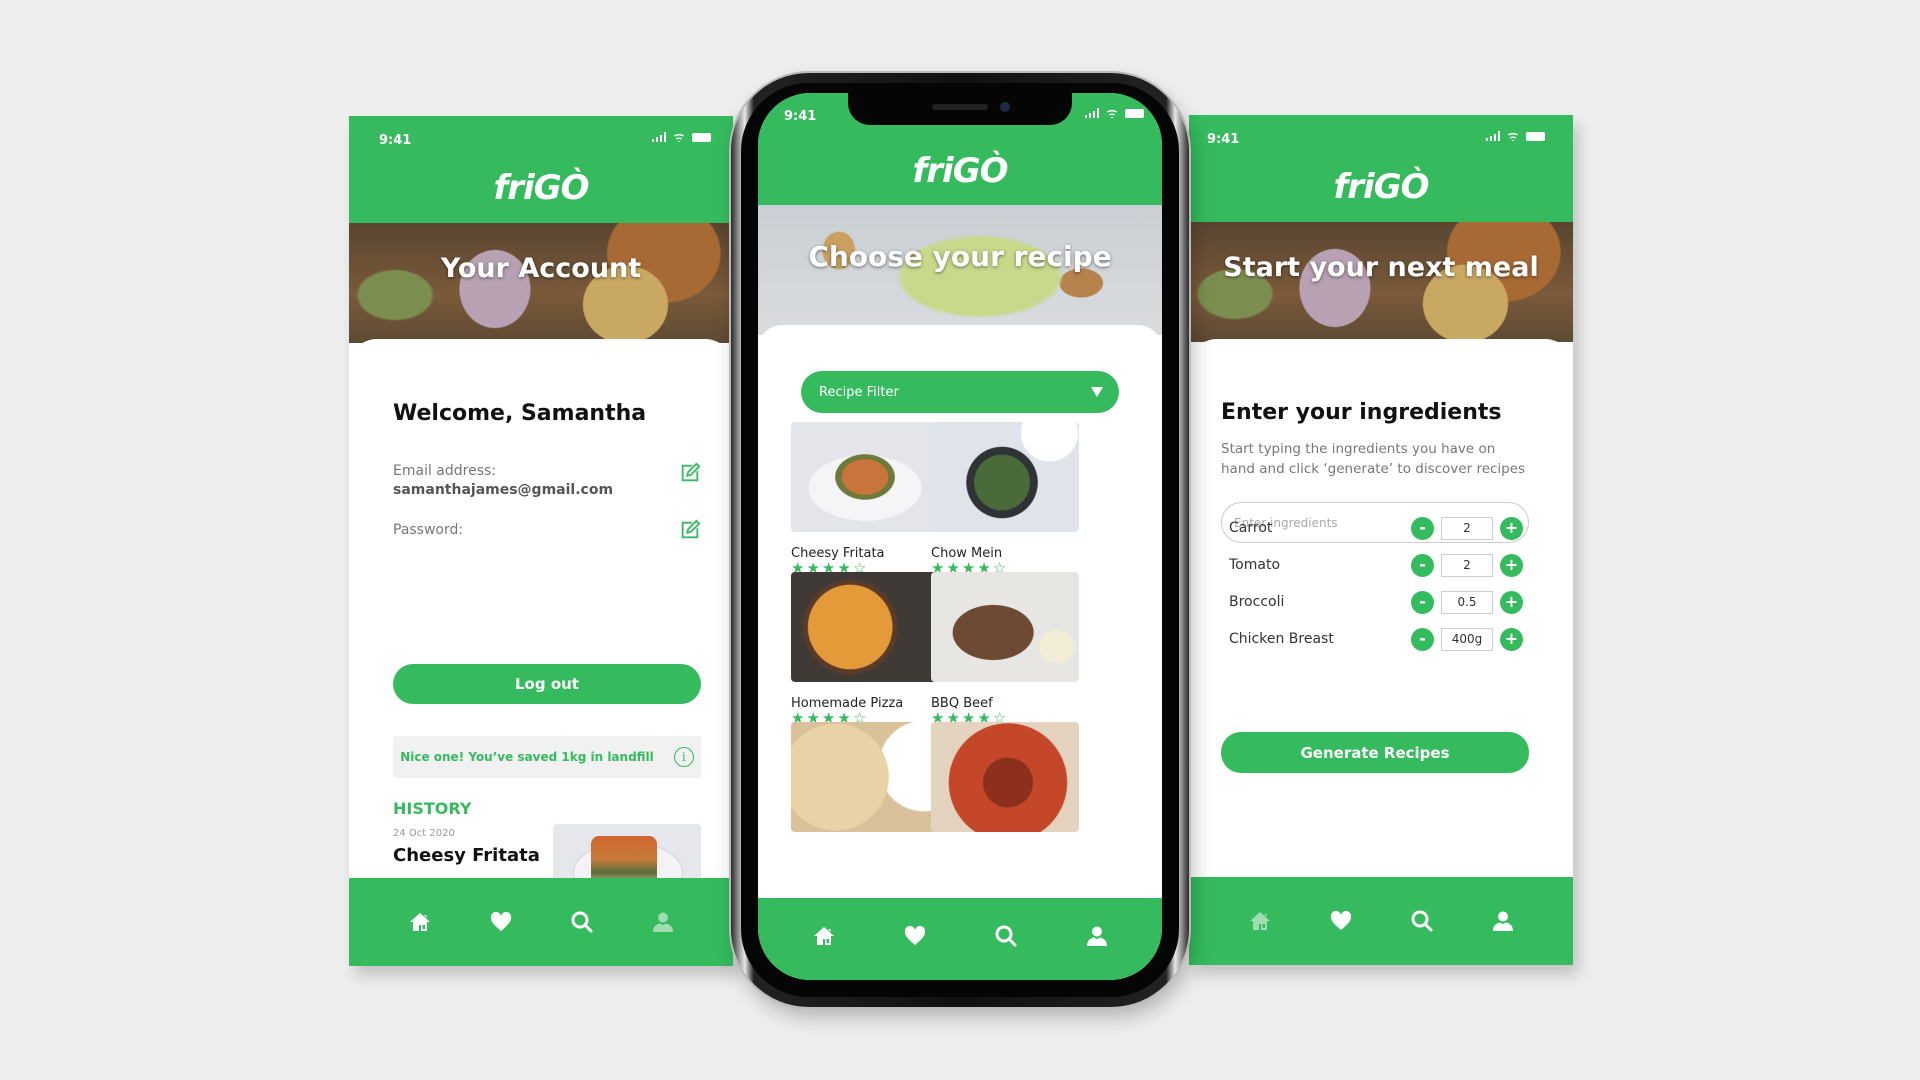 The width and height of the screenshot is (1920, 1080). I want to click on recipe-filter-dropdown: Recipe Filter, so click(960, 392).